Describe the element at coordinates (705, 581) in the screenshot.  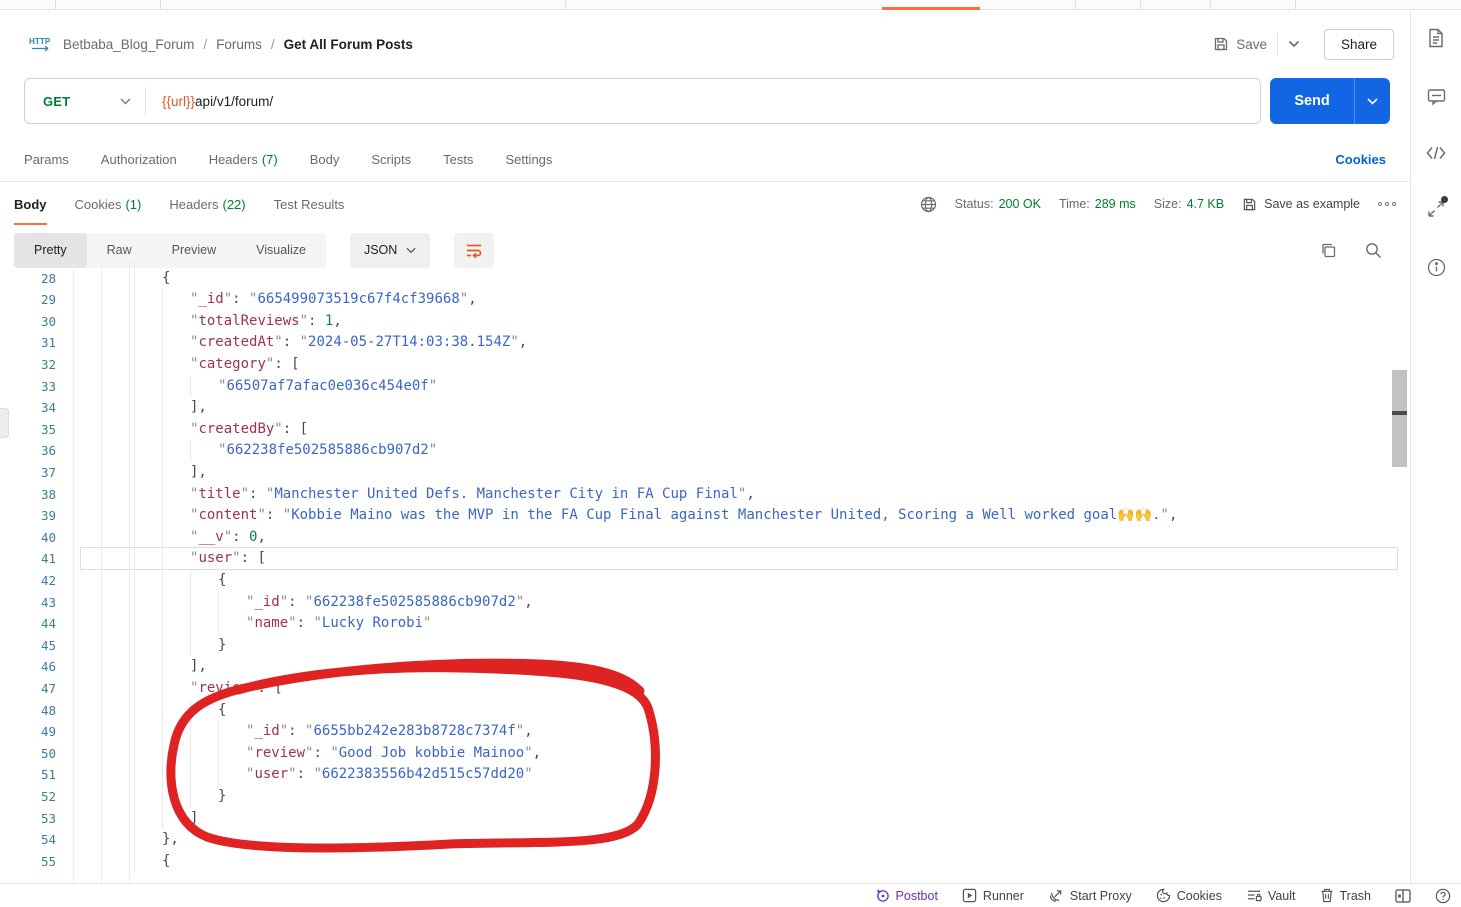
I see `code-line-42: 42{` at that location.